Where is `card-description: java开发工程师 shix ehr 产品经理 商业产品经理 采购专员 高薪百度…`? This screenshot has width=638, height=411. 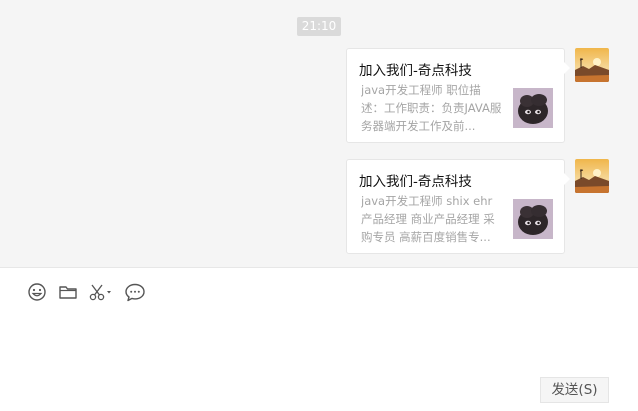
card-description: java开发工程师 shix ehr 产品经理 商业产品经理 采购专员 高薪百度… is located at coordinates (428, 219).